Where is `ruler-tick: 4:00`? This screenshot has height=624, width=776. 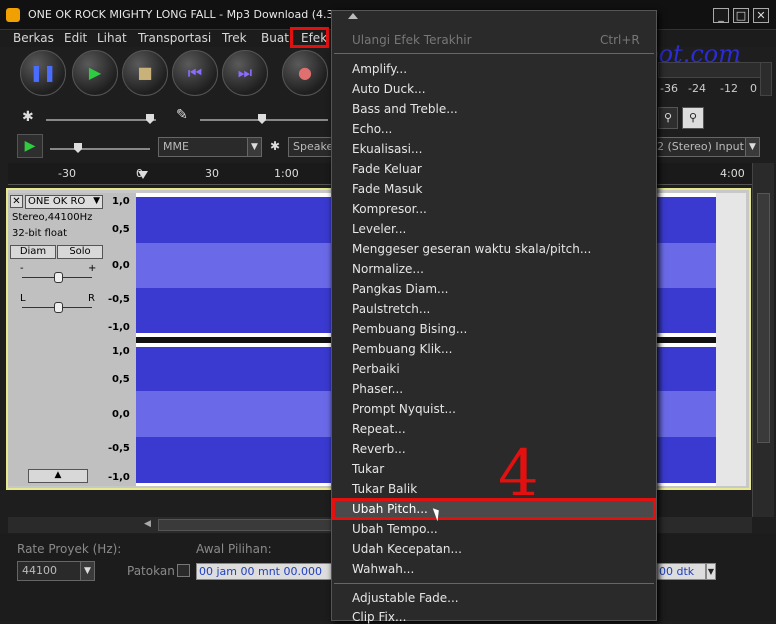 ruler-tick: 4:00 is located at coordinates (732, 173).